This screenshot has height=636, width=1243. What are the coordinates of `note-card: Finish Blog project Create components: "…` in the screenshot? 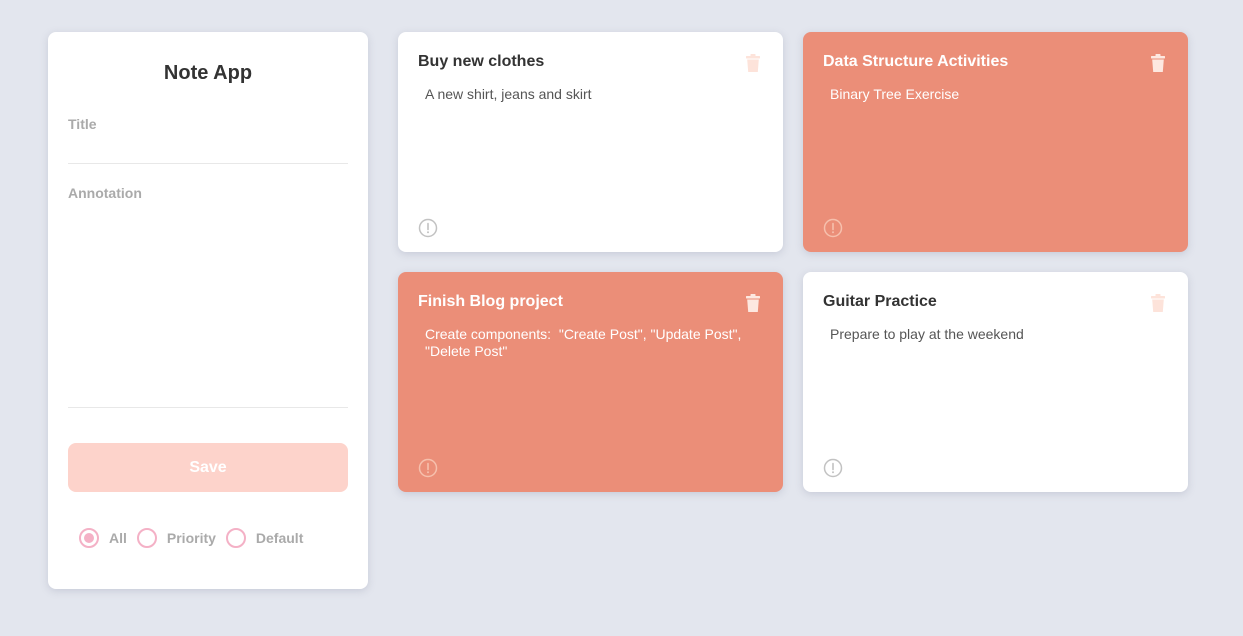 It's located at (590, 382).